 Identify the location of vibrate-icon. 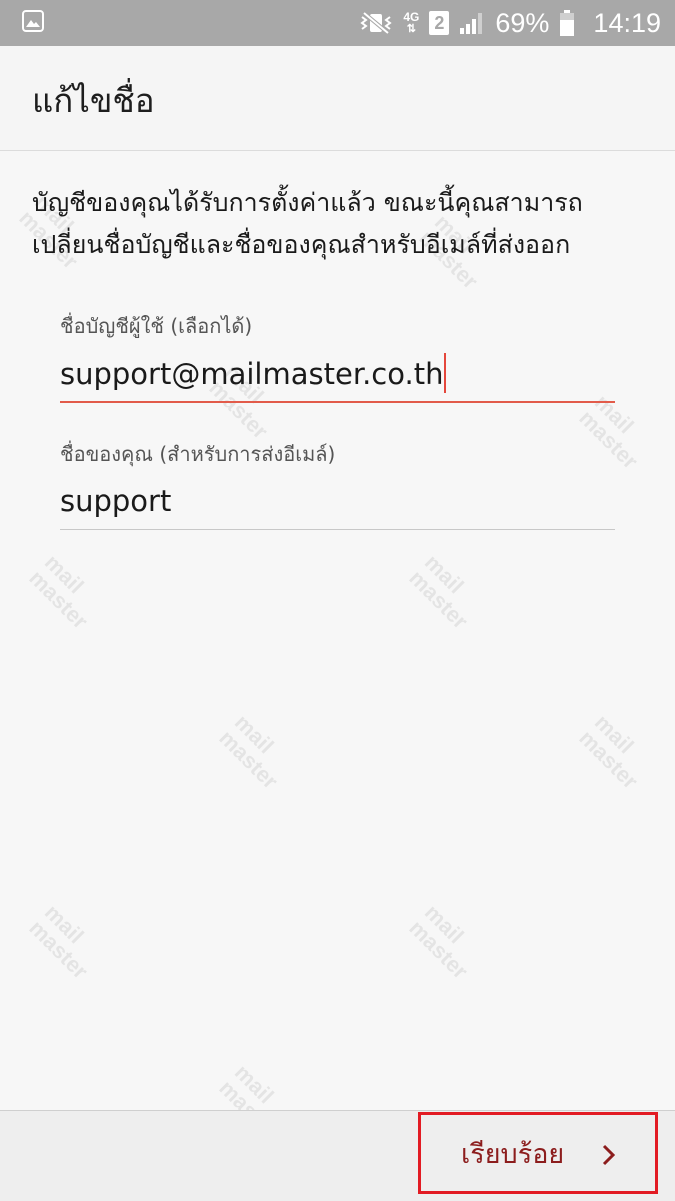
(376, 23).